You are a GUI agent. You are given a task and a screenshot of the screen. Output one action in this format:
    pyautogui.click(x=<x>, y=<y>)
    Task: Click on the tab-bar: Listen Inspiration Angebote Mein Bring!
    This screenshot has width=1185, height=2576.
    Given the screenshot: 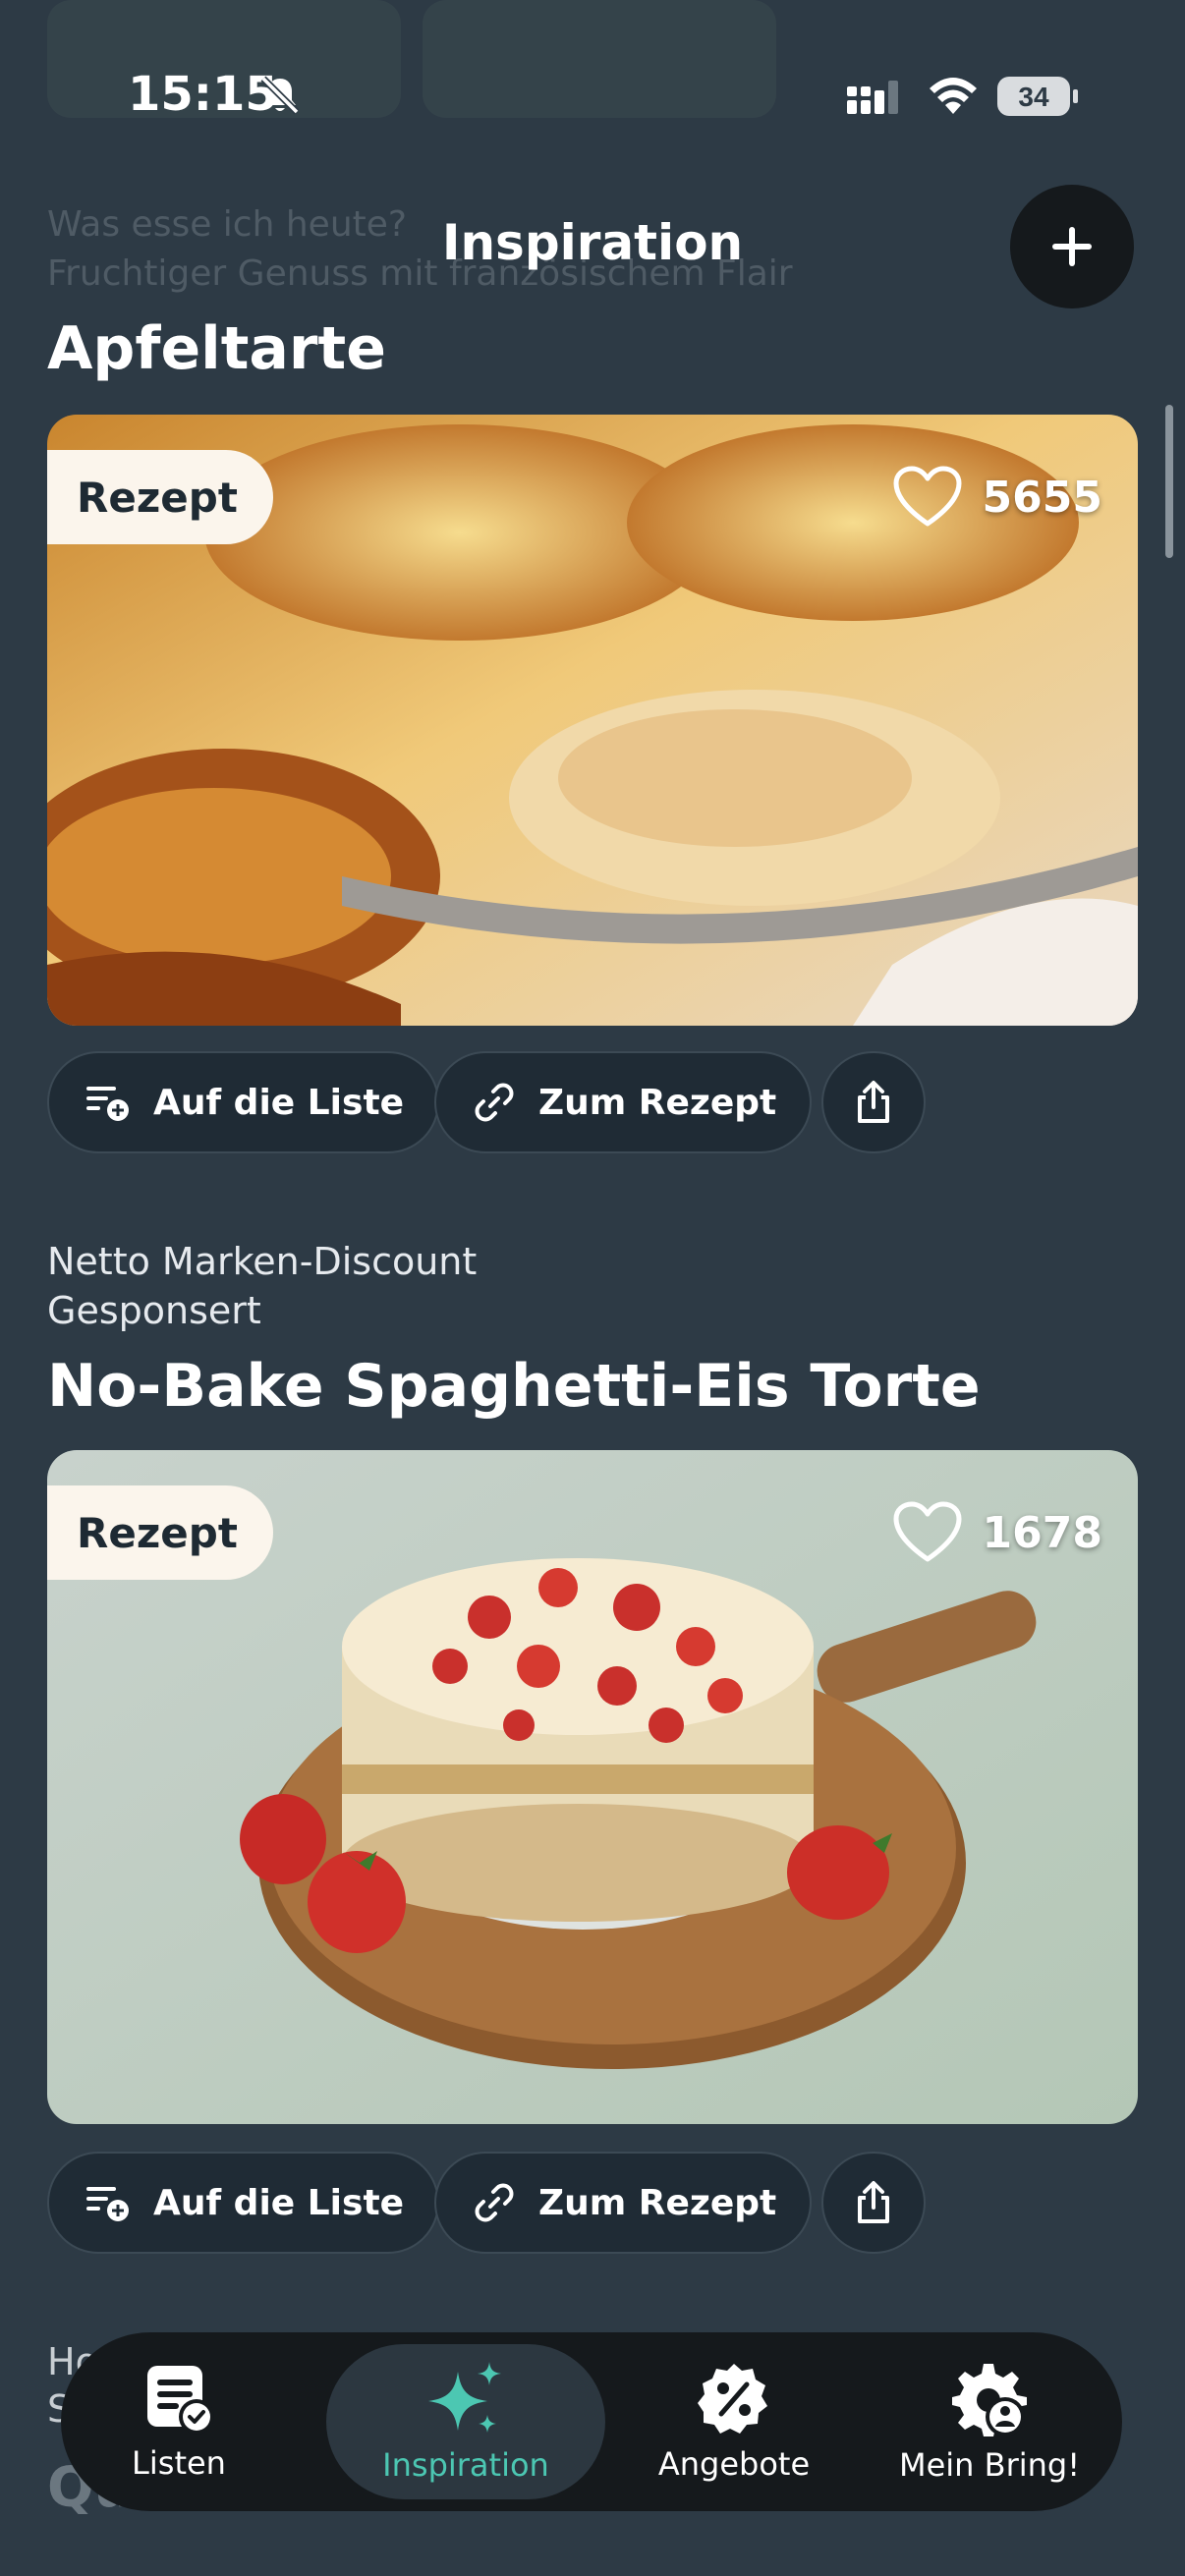 What is the action you would take?
    pyautogui.click(x=592, y=2421)
    